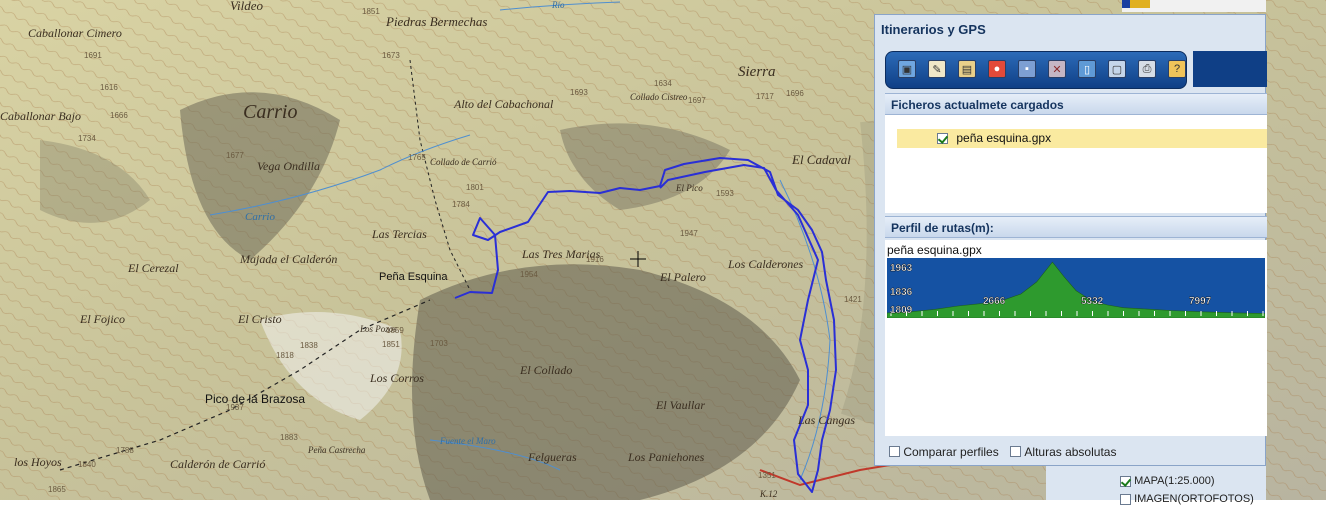 This screenshot has height=505, width=1326. Describe the element at coordinates (697, 100) in the screenshot. I see `map-elevation-label: 1697` at that location.